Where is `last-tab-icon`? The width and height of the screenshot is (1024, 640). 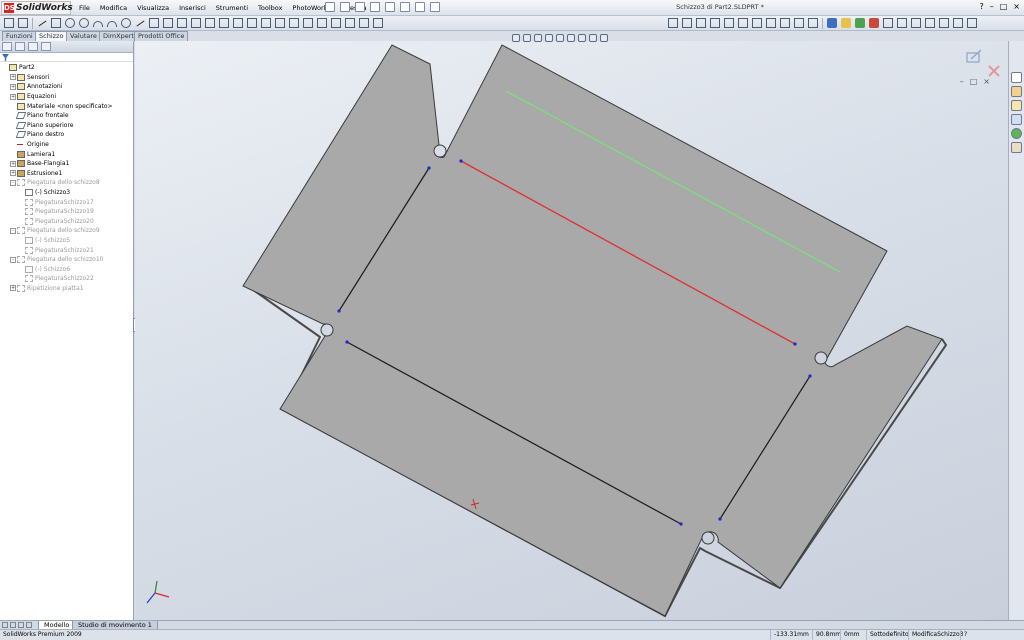 last-tab-icon is located at coordinates (29, 625).